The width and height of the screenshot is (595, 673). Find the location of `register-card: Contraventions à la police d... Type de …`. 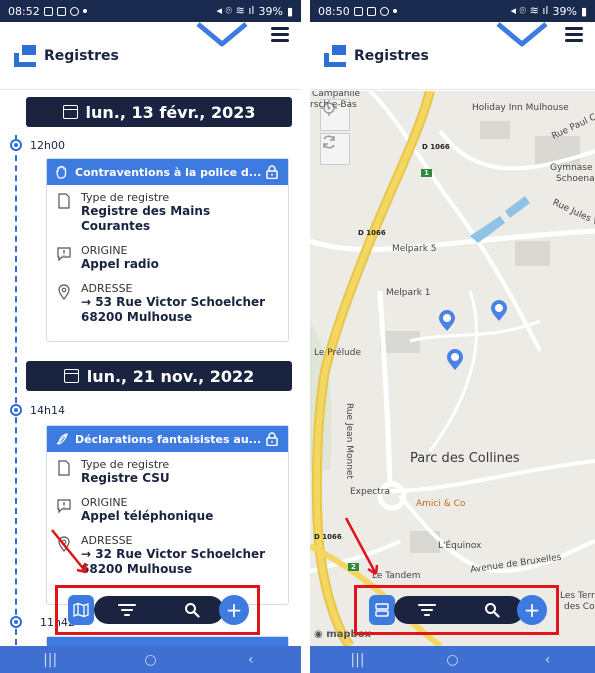

register-card: Contraventions à la police d... Type de … is located at coordinates (167, 250).